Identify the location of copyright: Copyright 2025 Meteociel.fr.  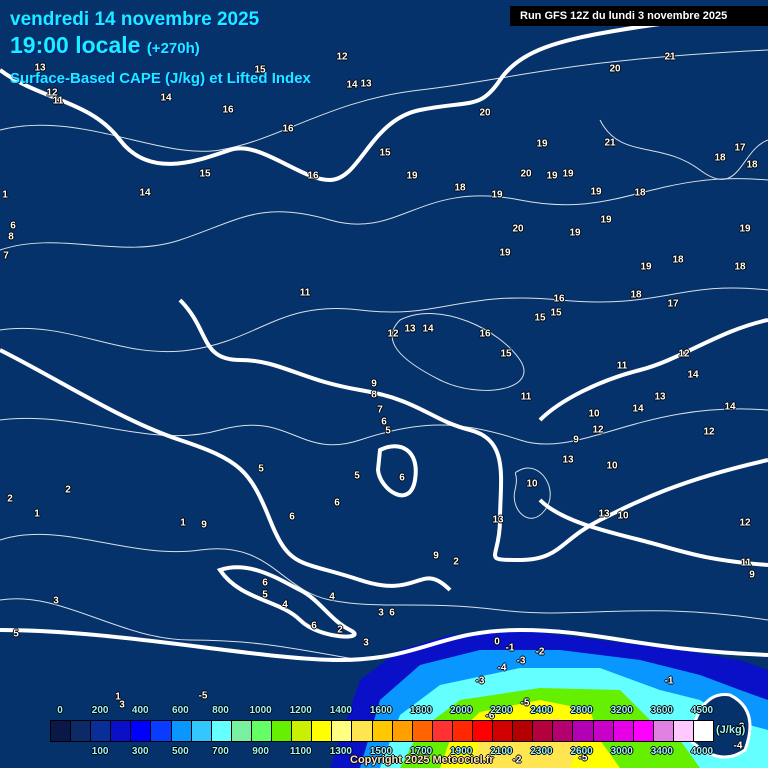
(422, 760).